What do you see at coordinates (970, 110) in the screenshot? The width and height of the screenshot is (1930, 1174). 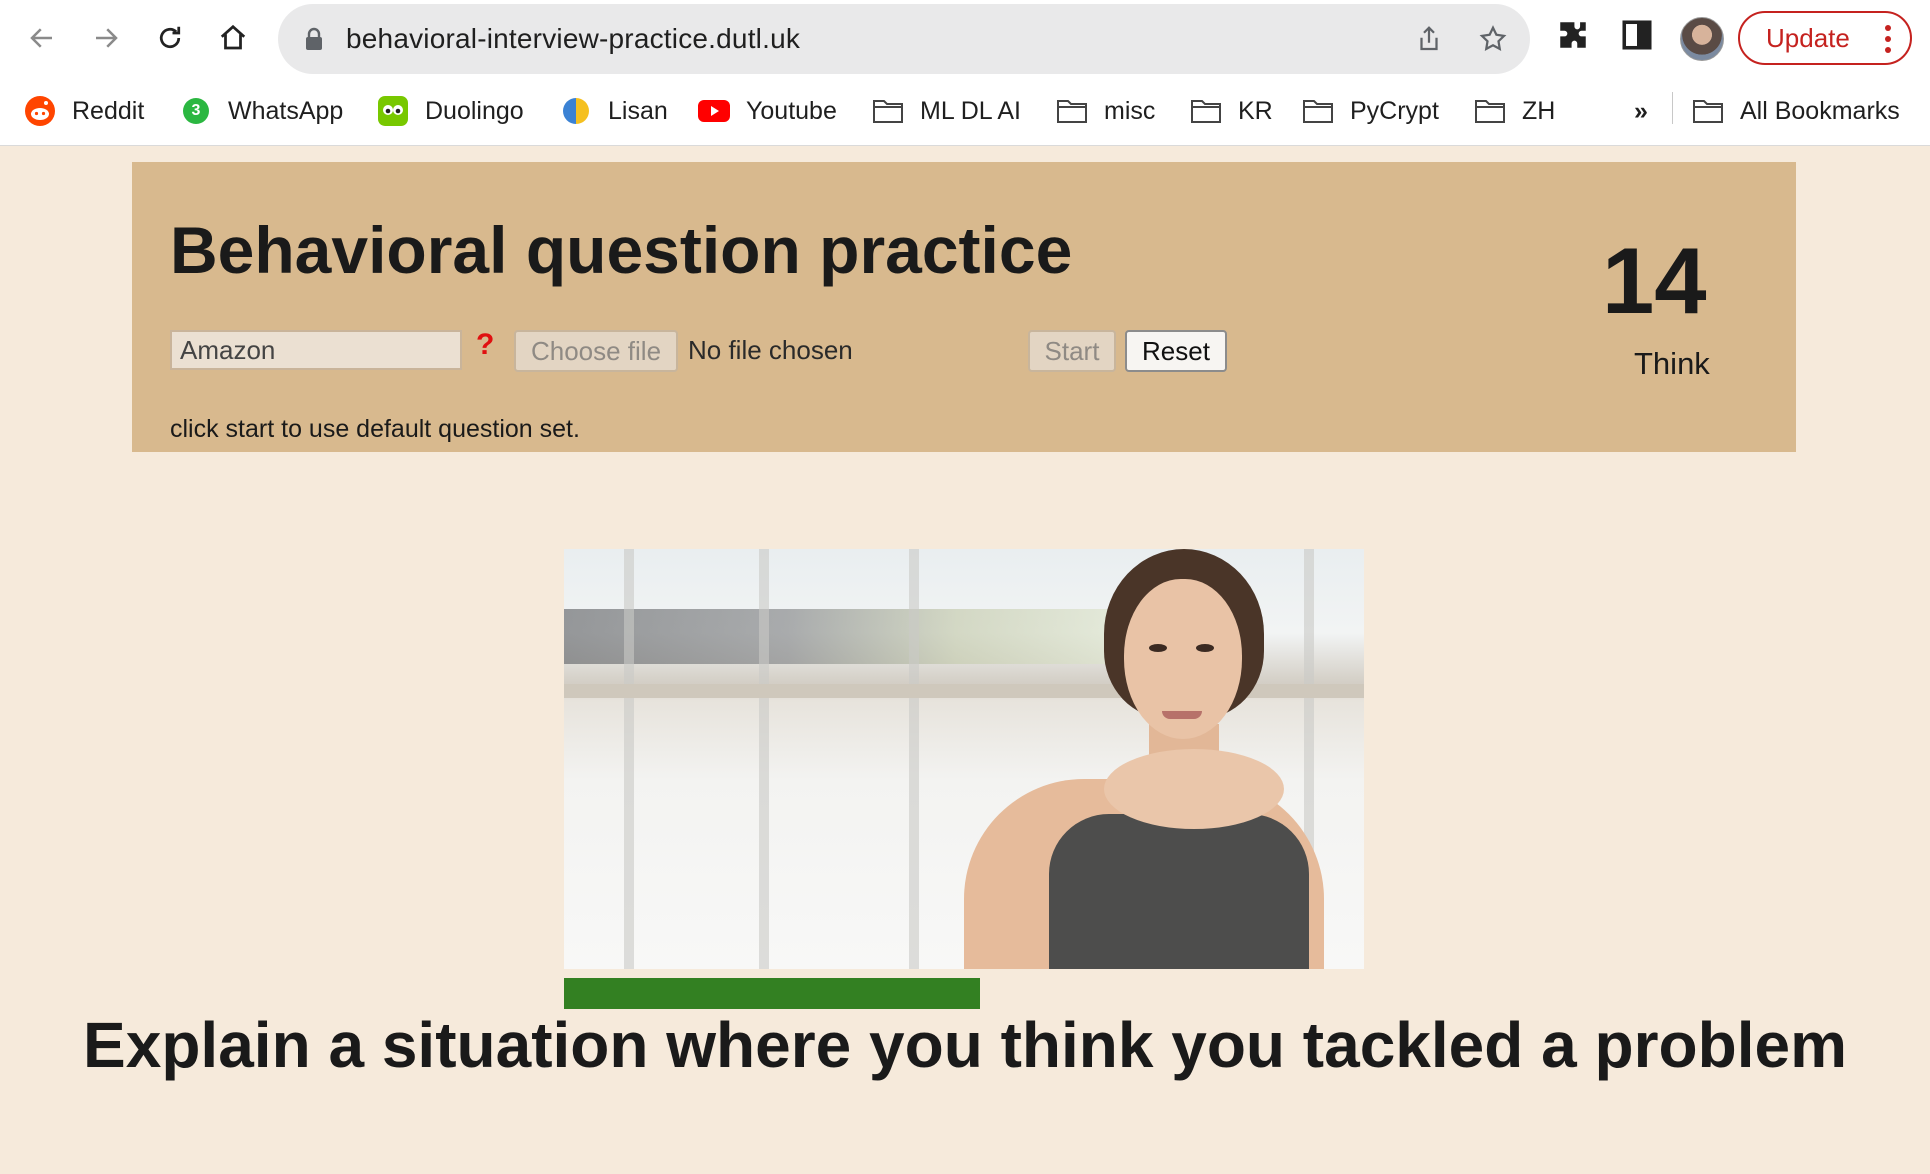 I see `bookmark-label: ML DL AI` at bounding box center [970, 110].